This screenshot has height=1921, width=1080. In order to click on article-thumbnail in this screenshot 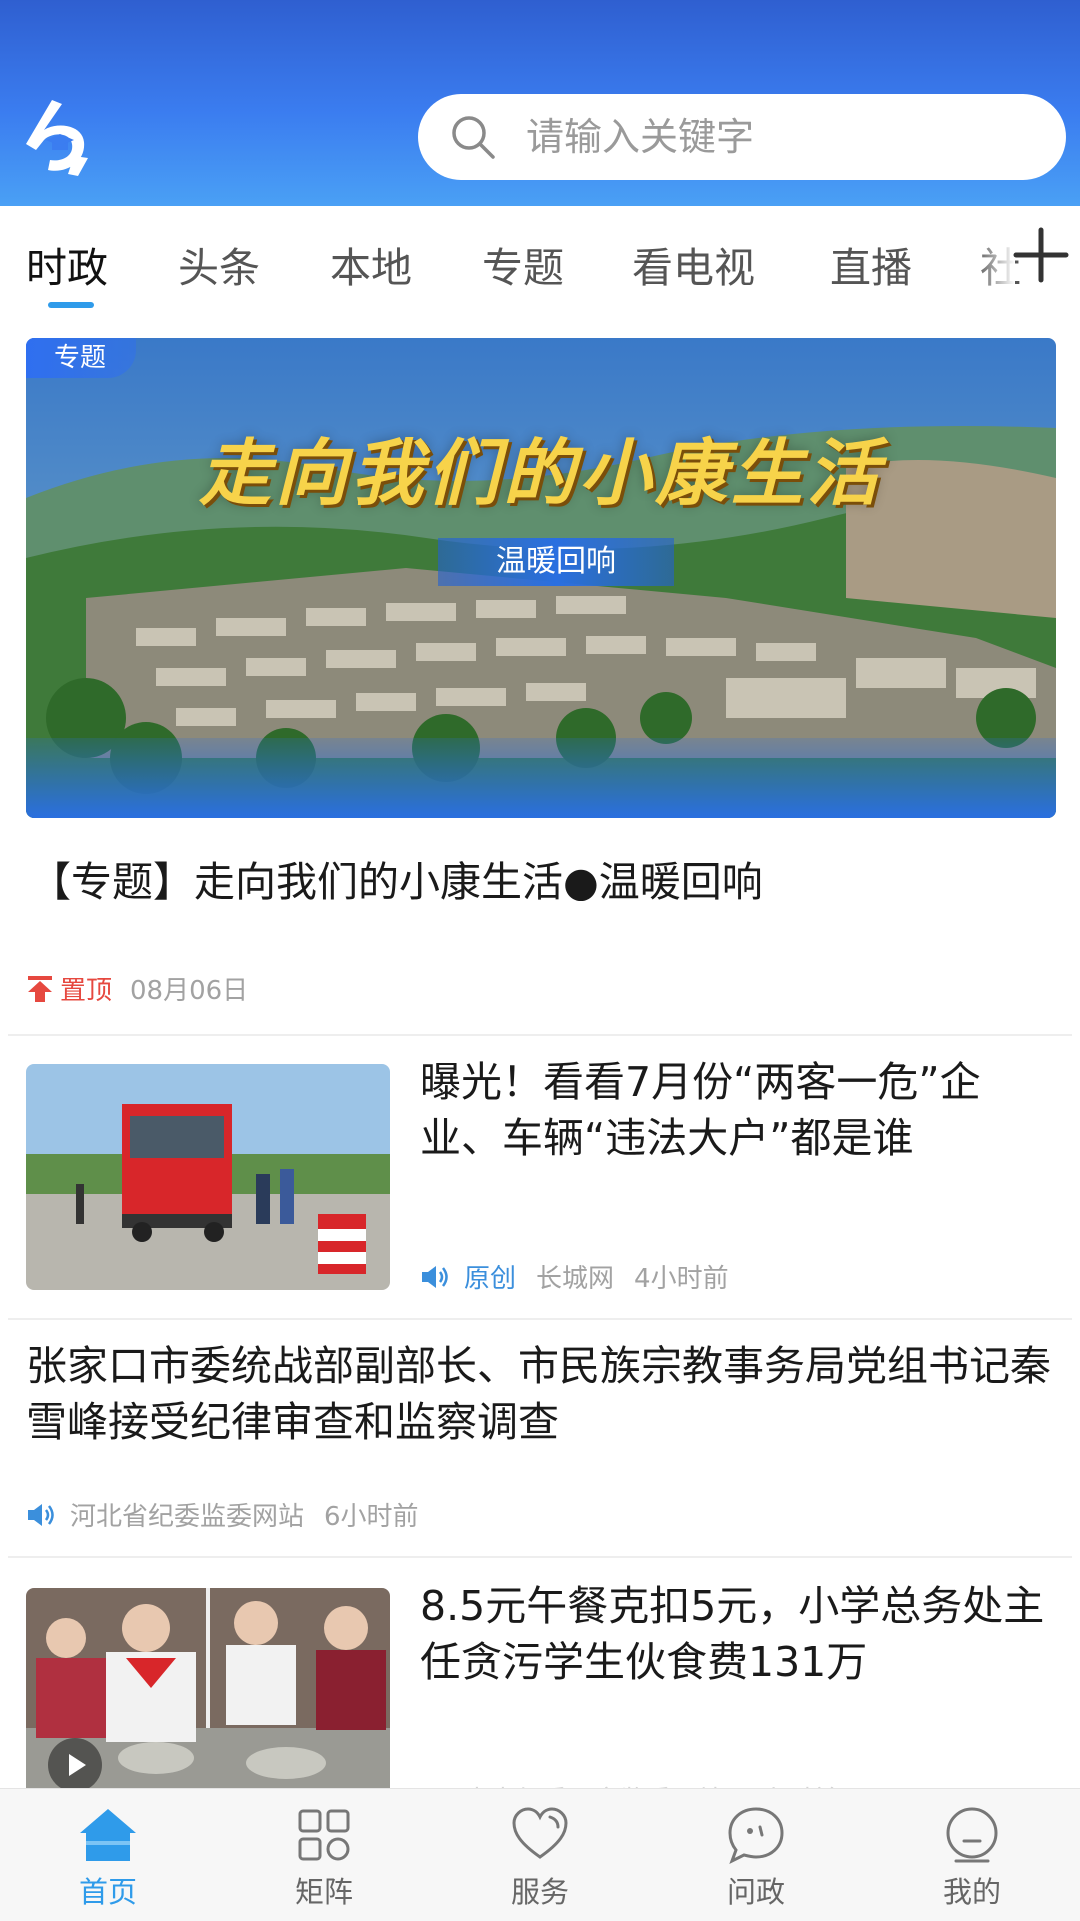, I will do `click(208, 1177)`.